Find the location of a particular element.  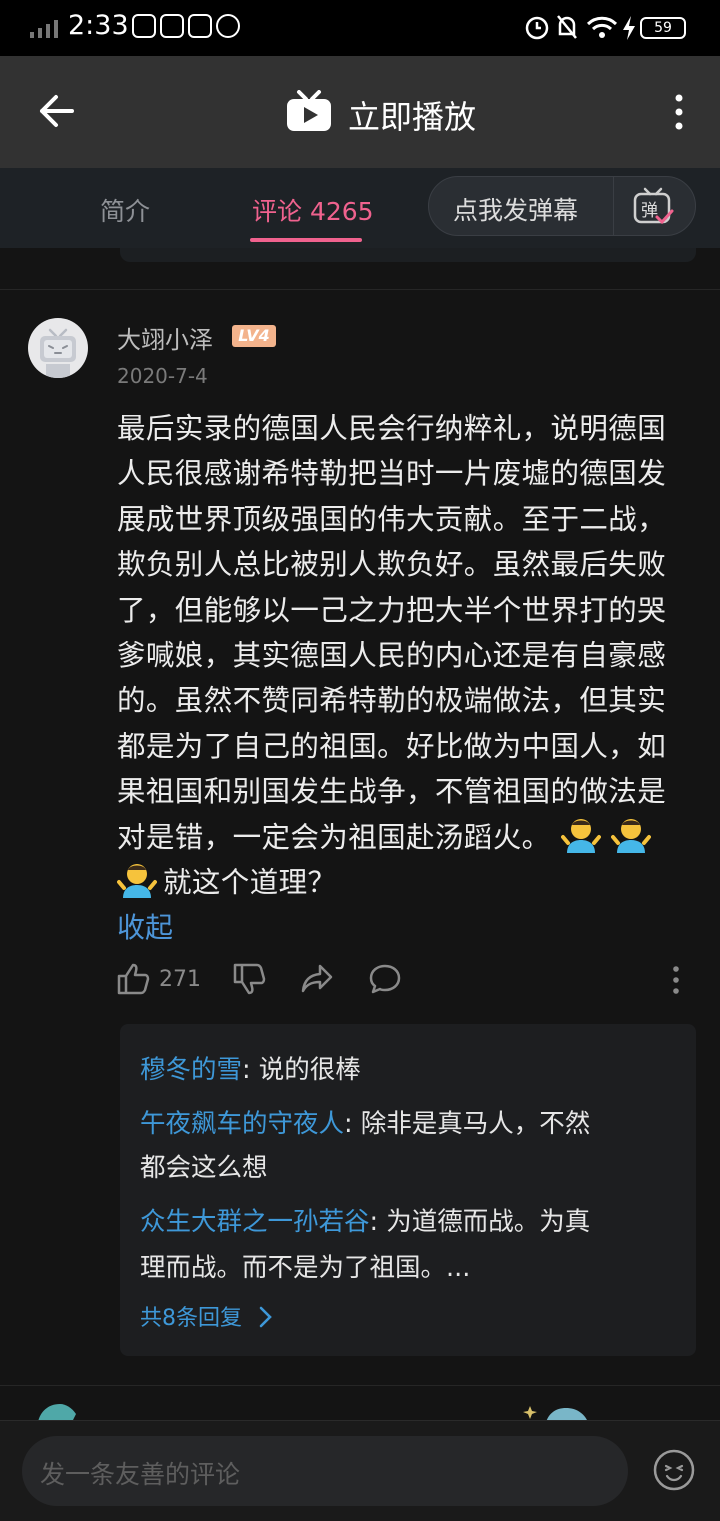

comment-line: 果祖国和别国发生战争，不管祖国的做法是 is located at coordinates (392, 792).